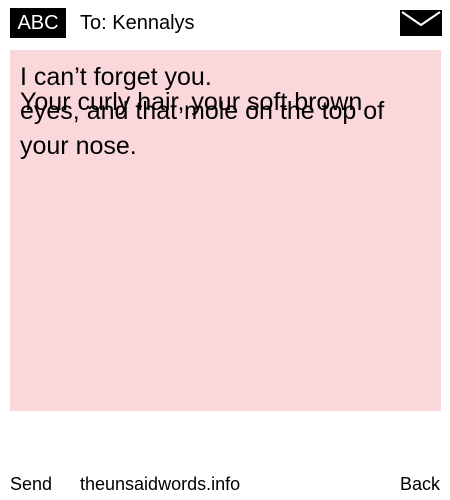  Describe the element at coordinates (202, 111) in the screenshot. I see `message-line: eyes, and that mole on the top of` at that location.